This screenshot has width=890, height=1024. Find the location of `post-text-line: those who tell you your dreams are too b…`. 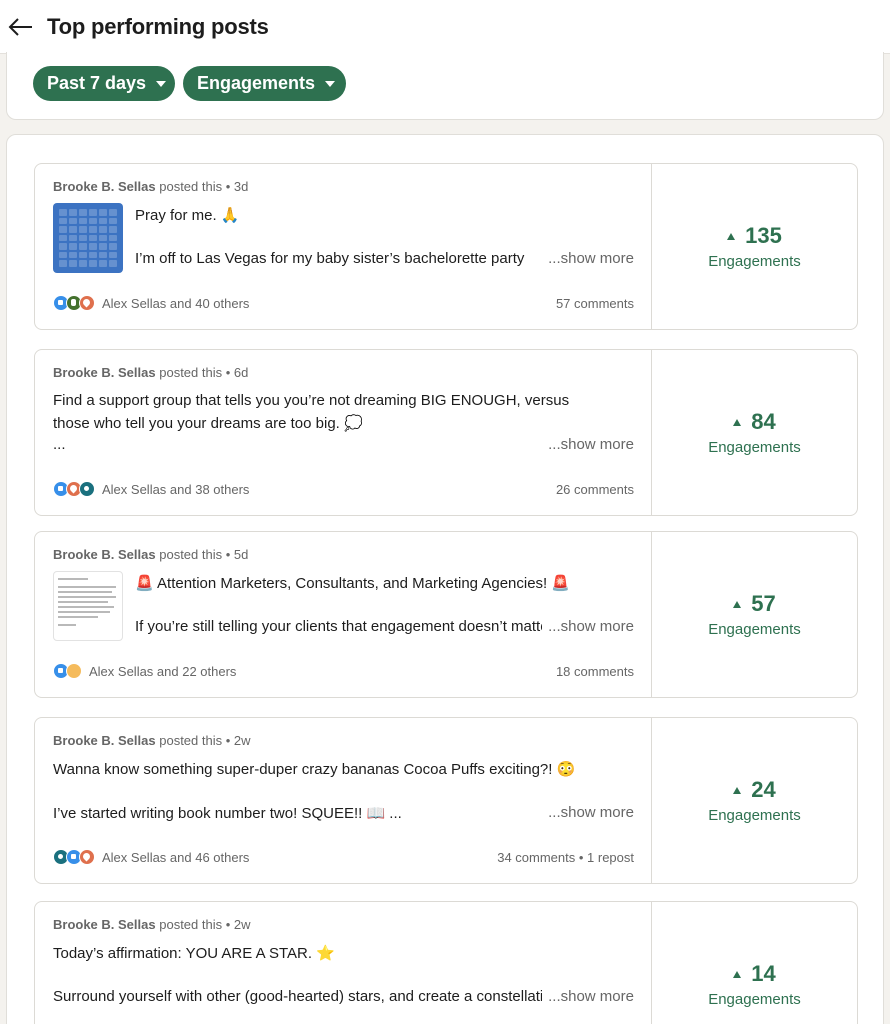

post-text-line: those who tell you your dreams are too b… is located at coordinates (208, 423).